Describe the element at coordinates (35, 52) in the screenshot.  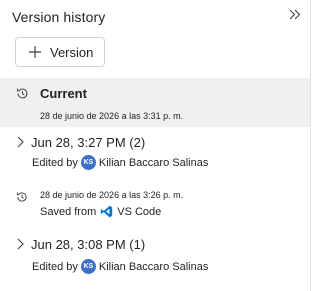
I see `plus-icon` at that location.